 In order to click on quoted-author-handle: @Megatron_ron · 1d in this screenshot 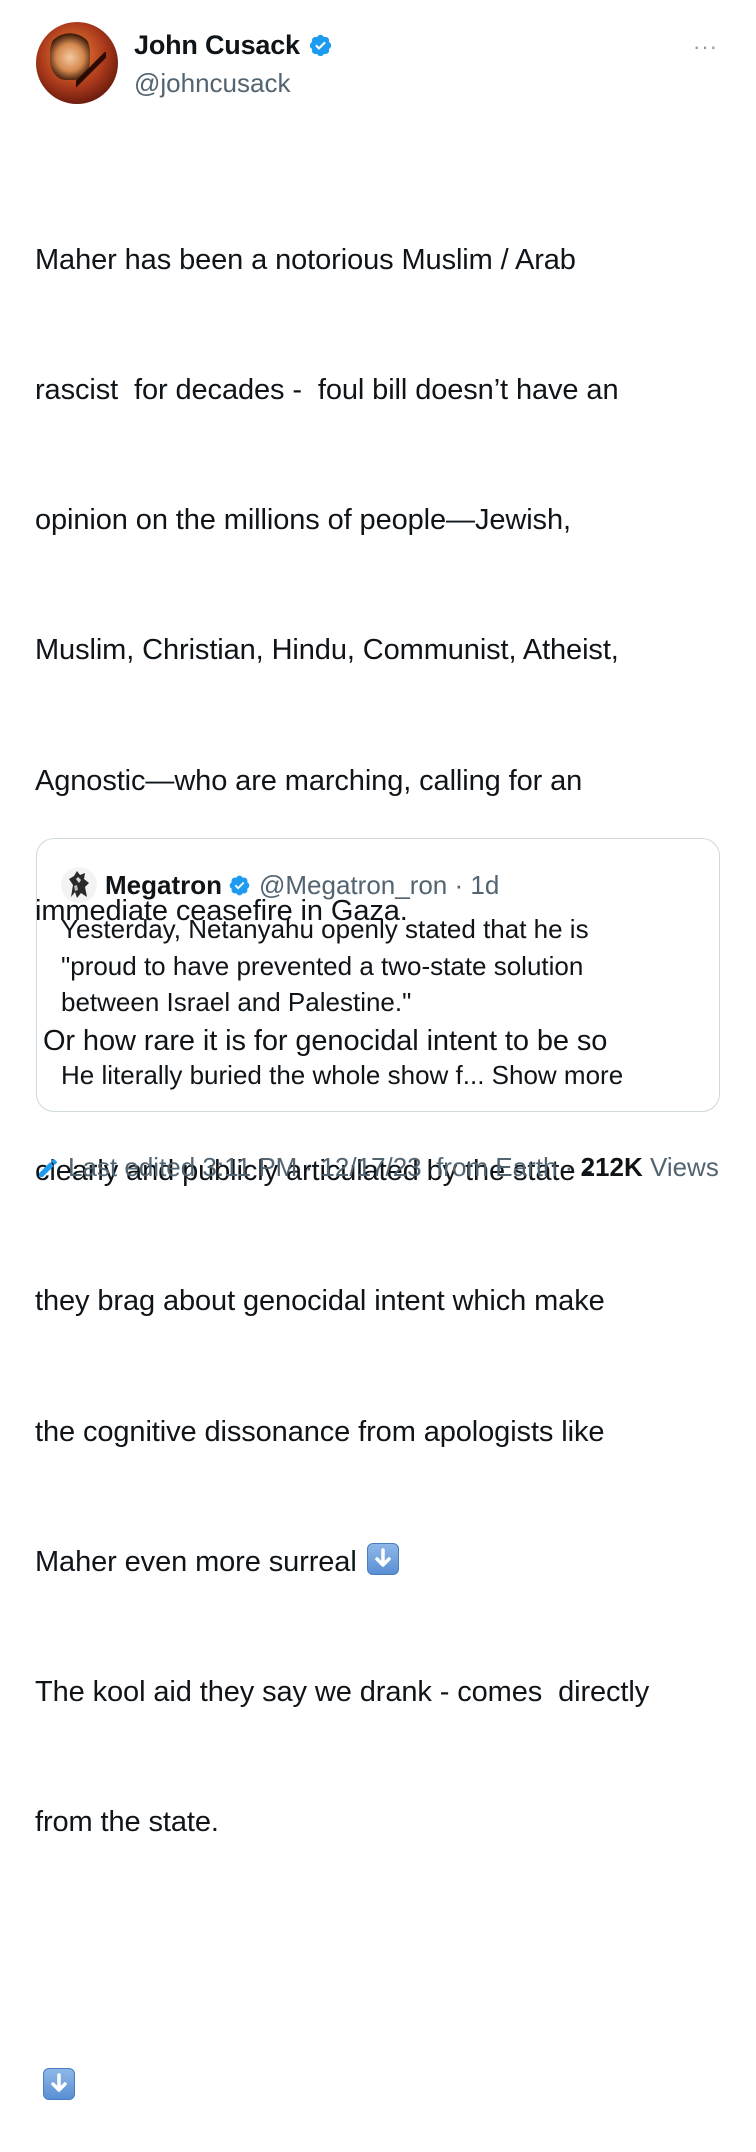, I will do `click(379, 885)`.